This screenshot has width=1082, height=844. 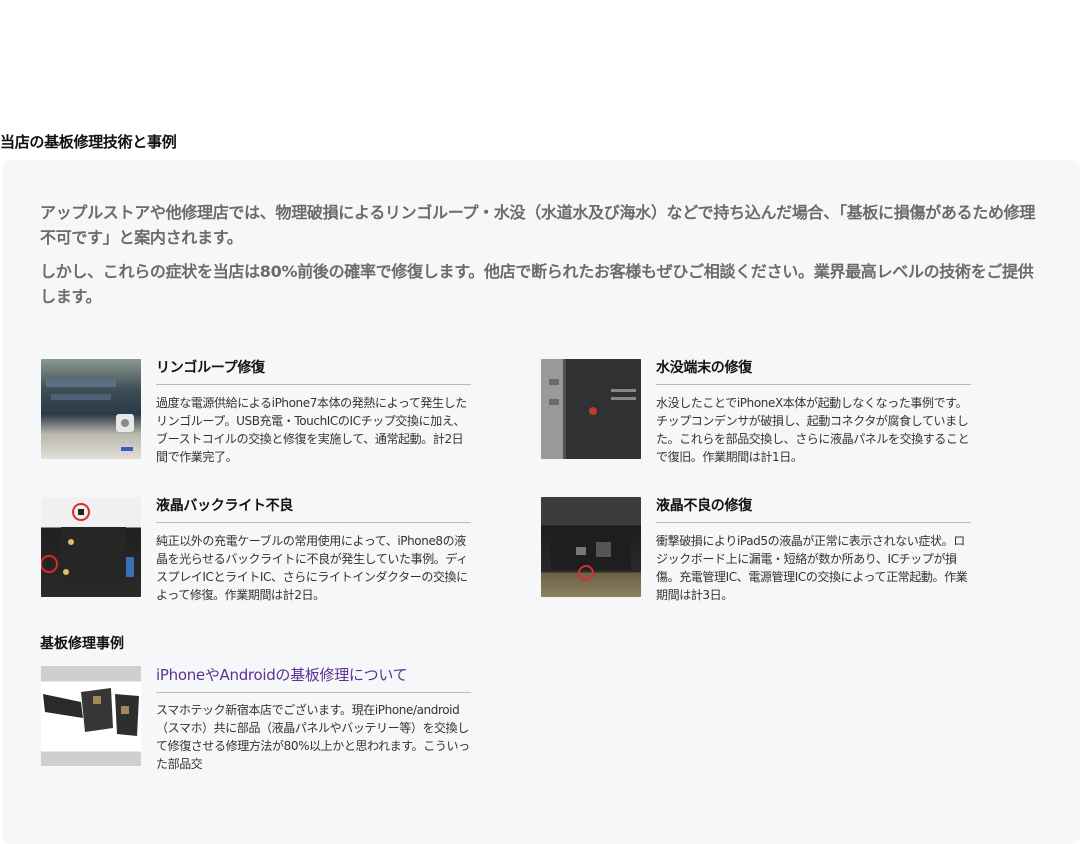 What do you see at coordinates (88, 142) in the screenshot?
I see `section-title: 当店の基板修理技術と事例` at bounding box center [88, 142].